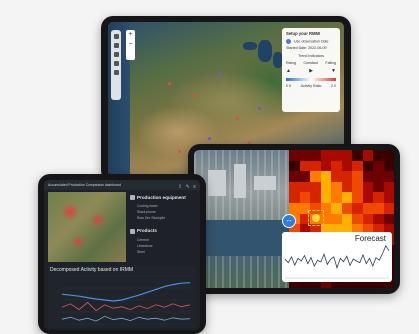  What do you see at coordinates (337, 257) in the screenshot?
I see `forecast-series-line` at bounding box center [337, 257].